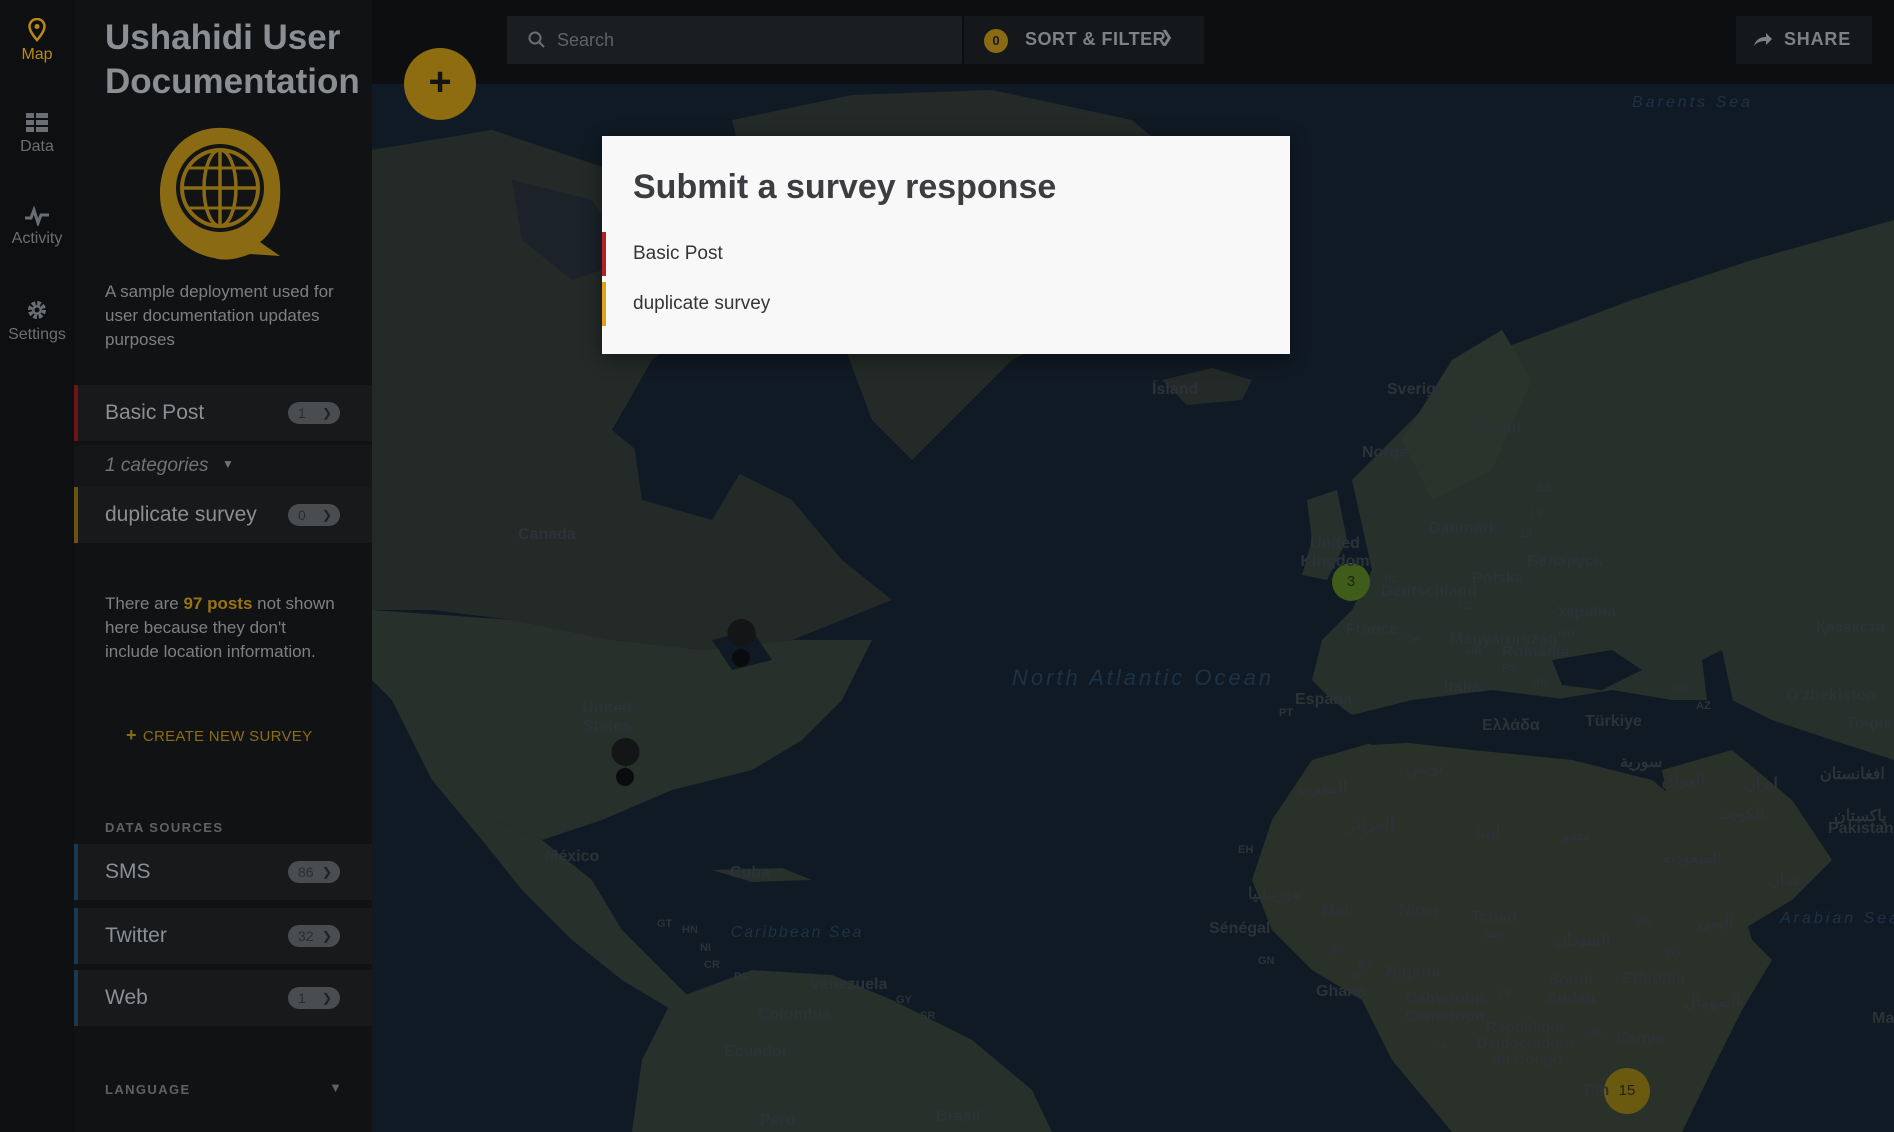  Describe the element at coordinates (1096, 39) in the screenshot. I see `sort-filter-label: SORT & FILTER` at that location.